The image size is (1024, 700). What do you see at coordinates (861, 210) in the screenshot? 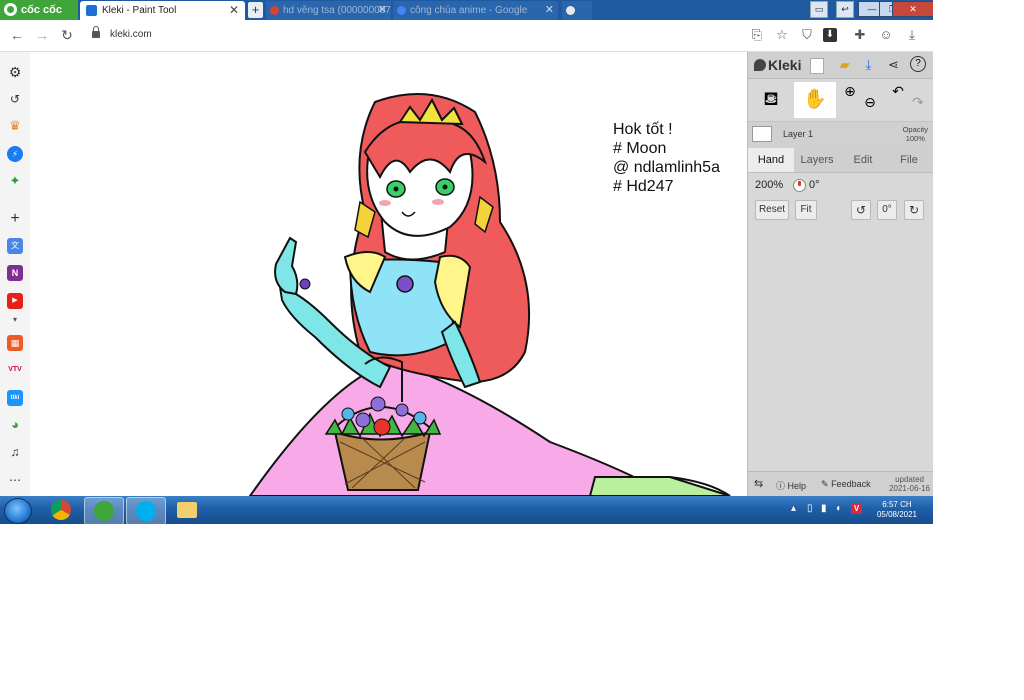
I see `rotate-left-icon: ↺` at bounding box center [861, 210].